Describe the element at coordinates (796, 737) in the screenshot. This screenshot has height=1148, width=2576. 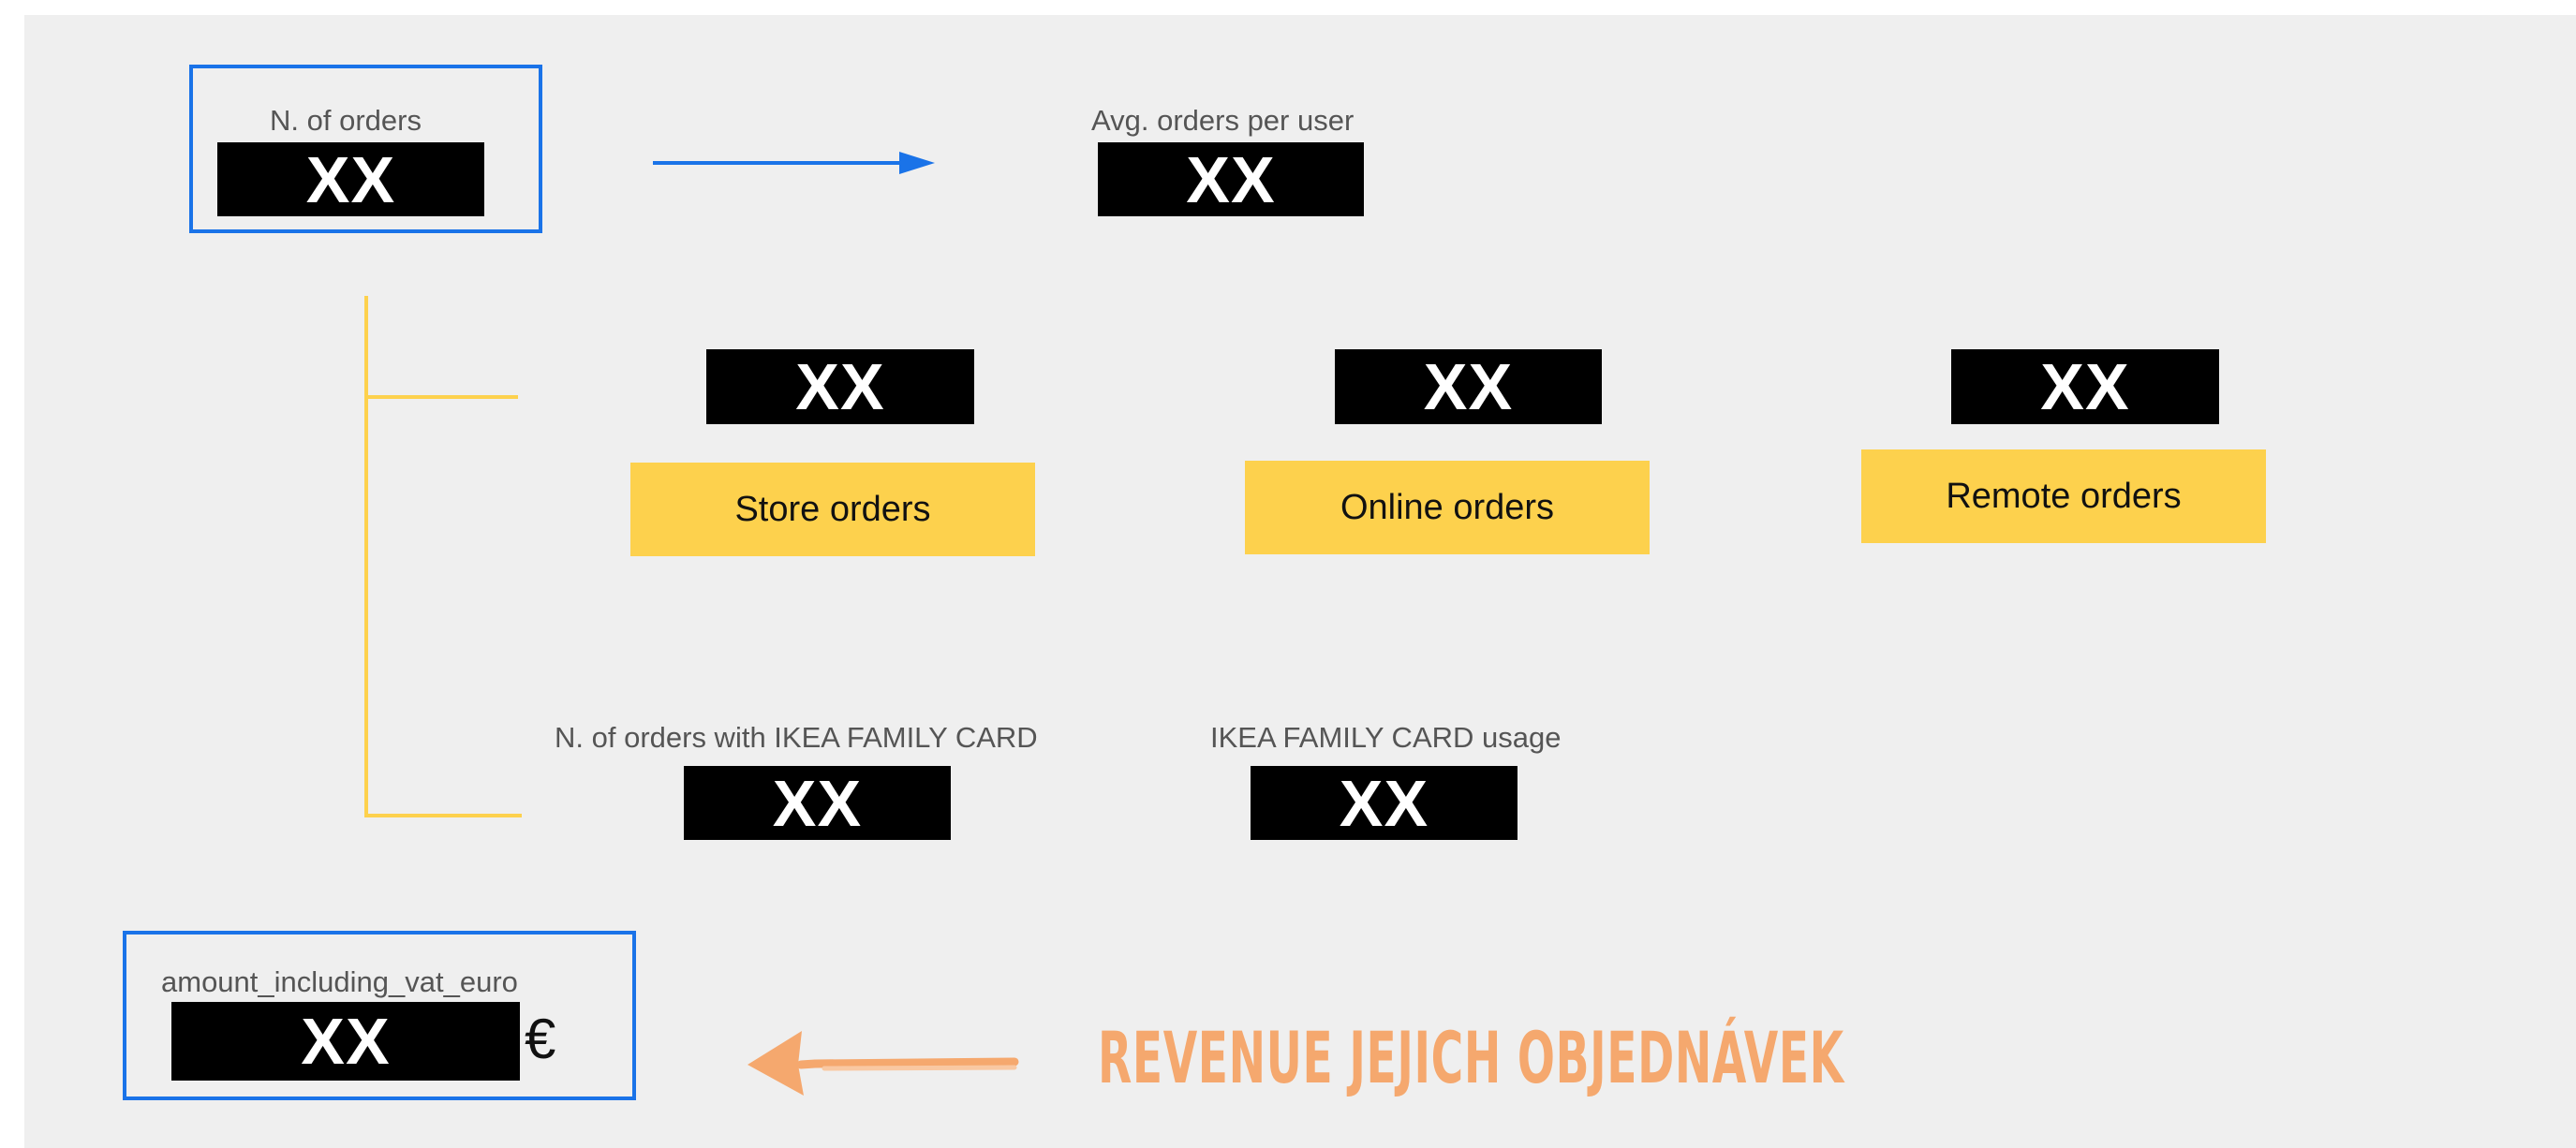
I see `family-card-orders-label: N. of orders with IKEA FAMILY CARD` at that location.